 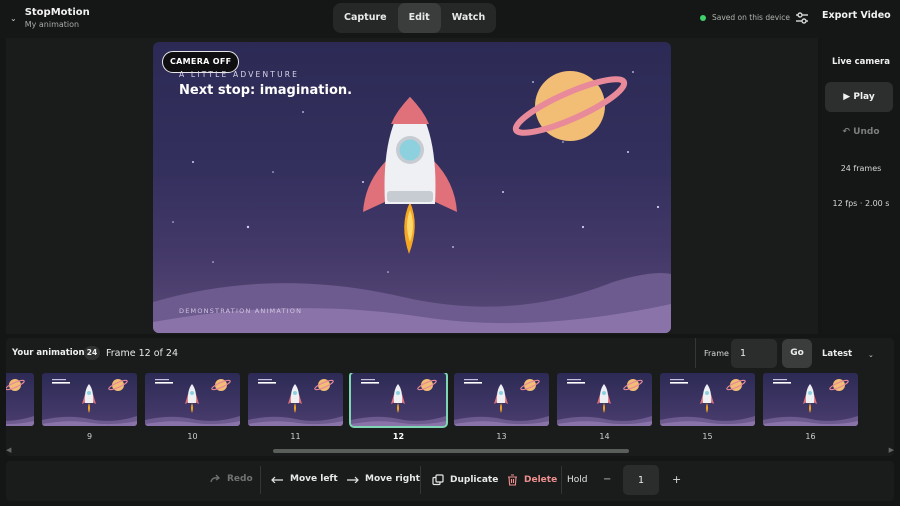 I want to click on scrollbar-thumb, so click(x=451, y=451).